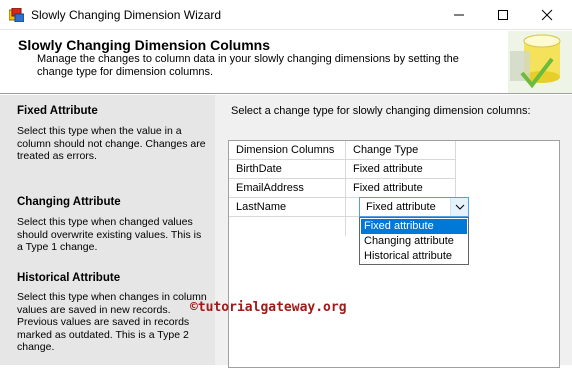 Image resolution: width=572 pixels, height=368 pixels. What do you see at coordinates (540, 62) in the screenshot?
I see `dimension-cylinder-graphic` at bounding box center [540, 62].